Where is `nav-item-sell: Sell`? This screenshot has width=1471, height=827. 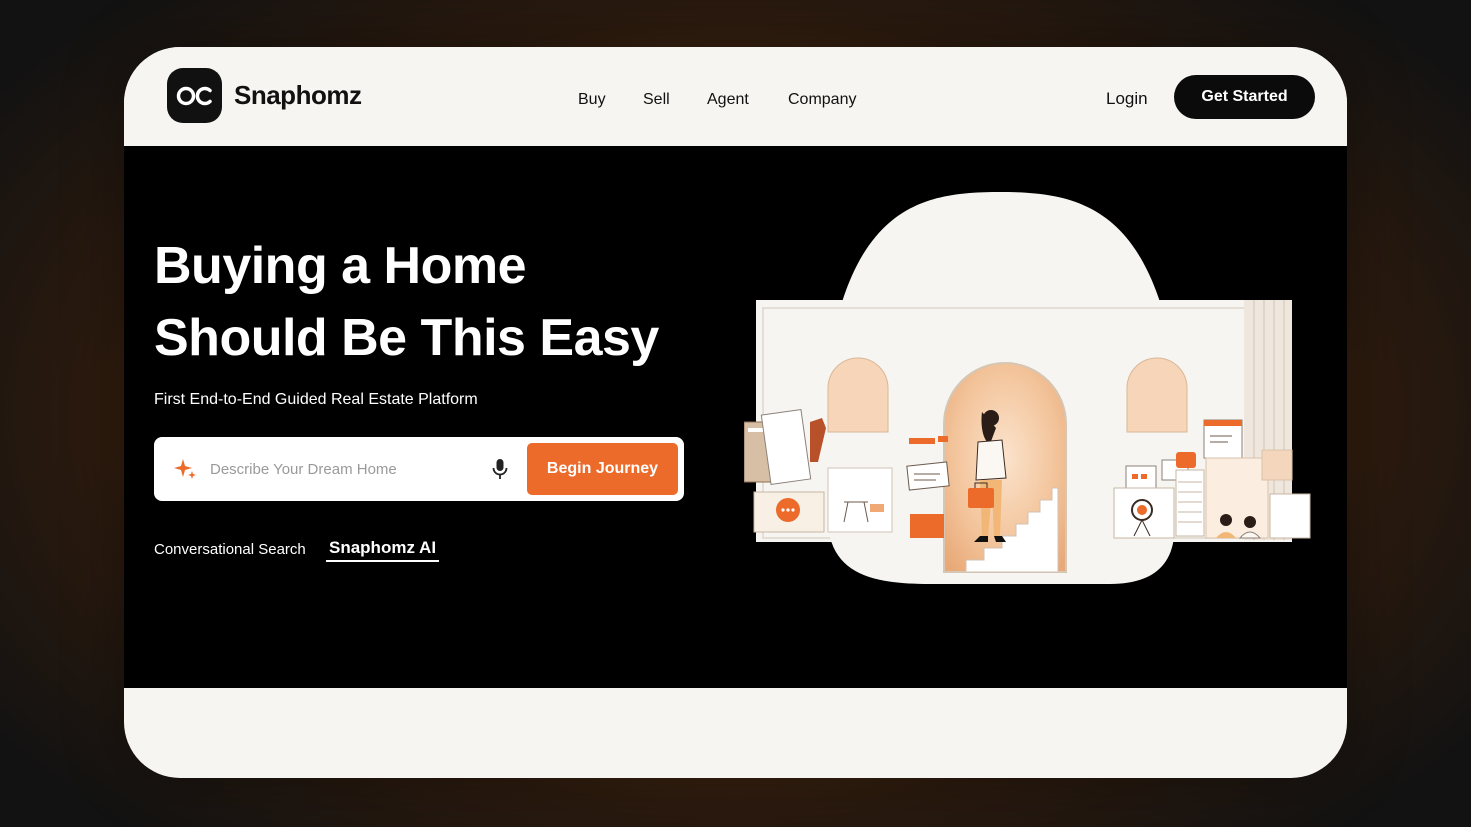
nav-item-sell: Sell is located at coordinates (656, 100).